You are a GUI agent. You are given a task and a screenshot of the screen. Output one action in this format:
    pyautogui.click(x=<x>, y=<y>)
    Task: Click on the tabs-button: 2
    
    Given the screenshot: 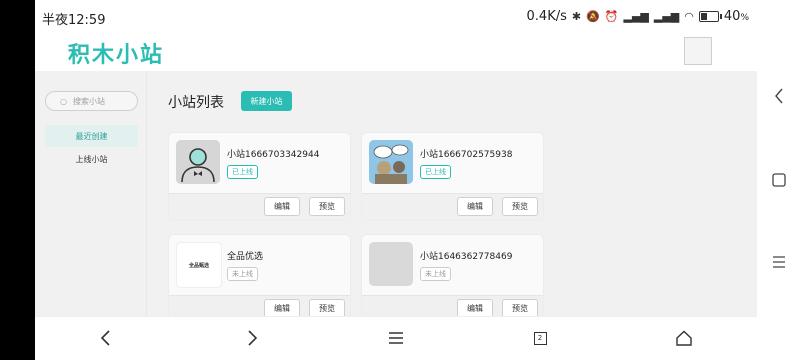 What is the action you would take?
    pyautogui.click(x=540, y=338)
    